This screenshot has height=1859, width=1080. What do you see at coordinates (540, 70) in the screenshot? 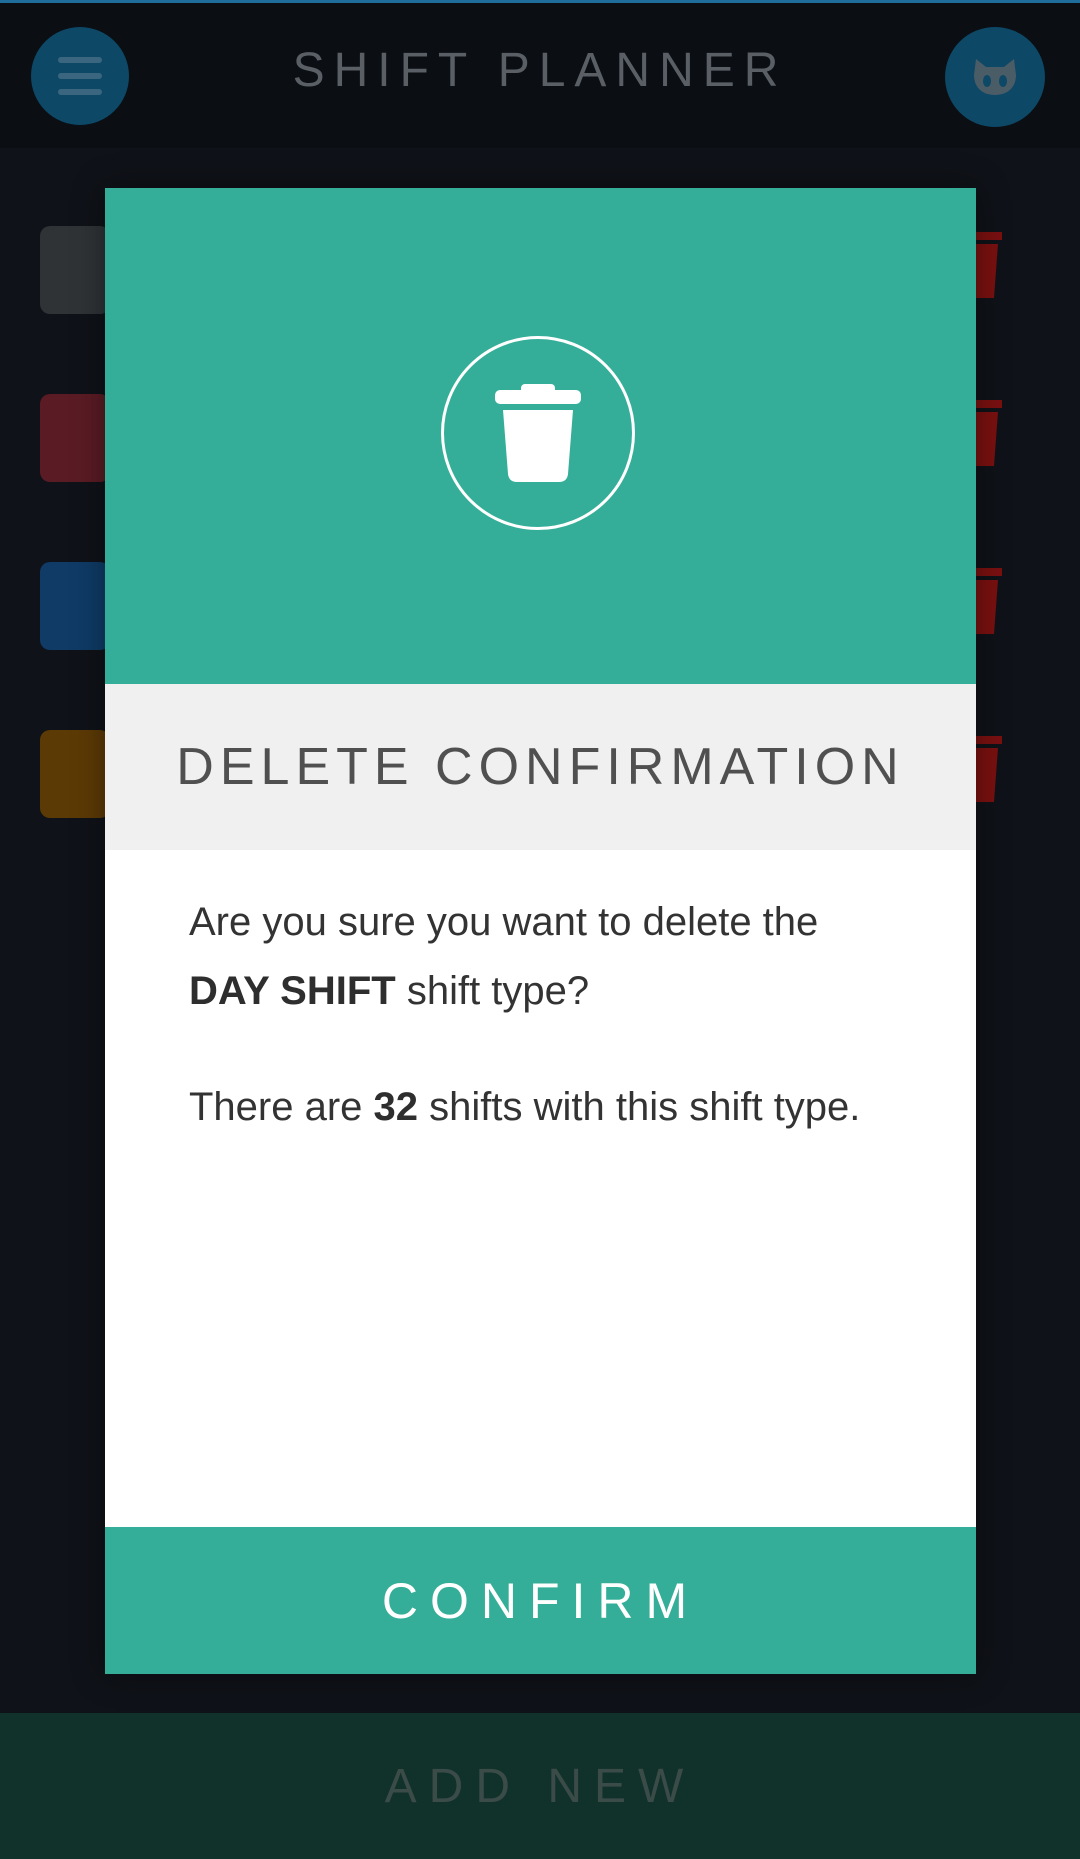
I see `app-title: SHIFT PLANNER` at bounding box center [540, 70].